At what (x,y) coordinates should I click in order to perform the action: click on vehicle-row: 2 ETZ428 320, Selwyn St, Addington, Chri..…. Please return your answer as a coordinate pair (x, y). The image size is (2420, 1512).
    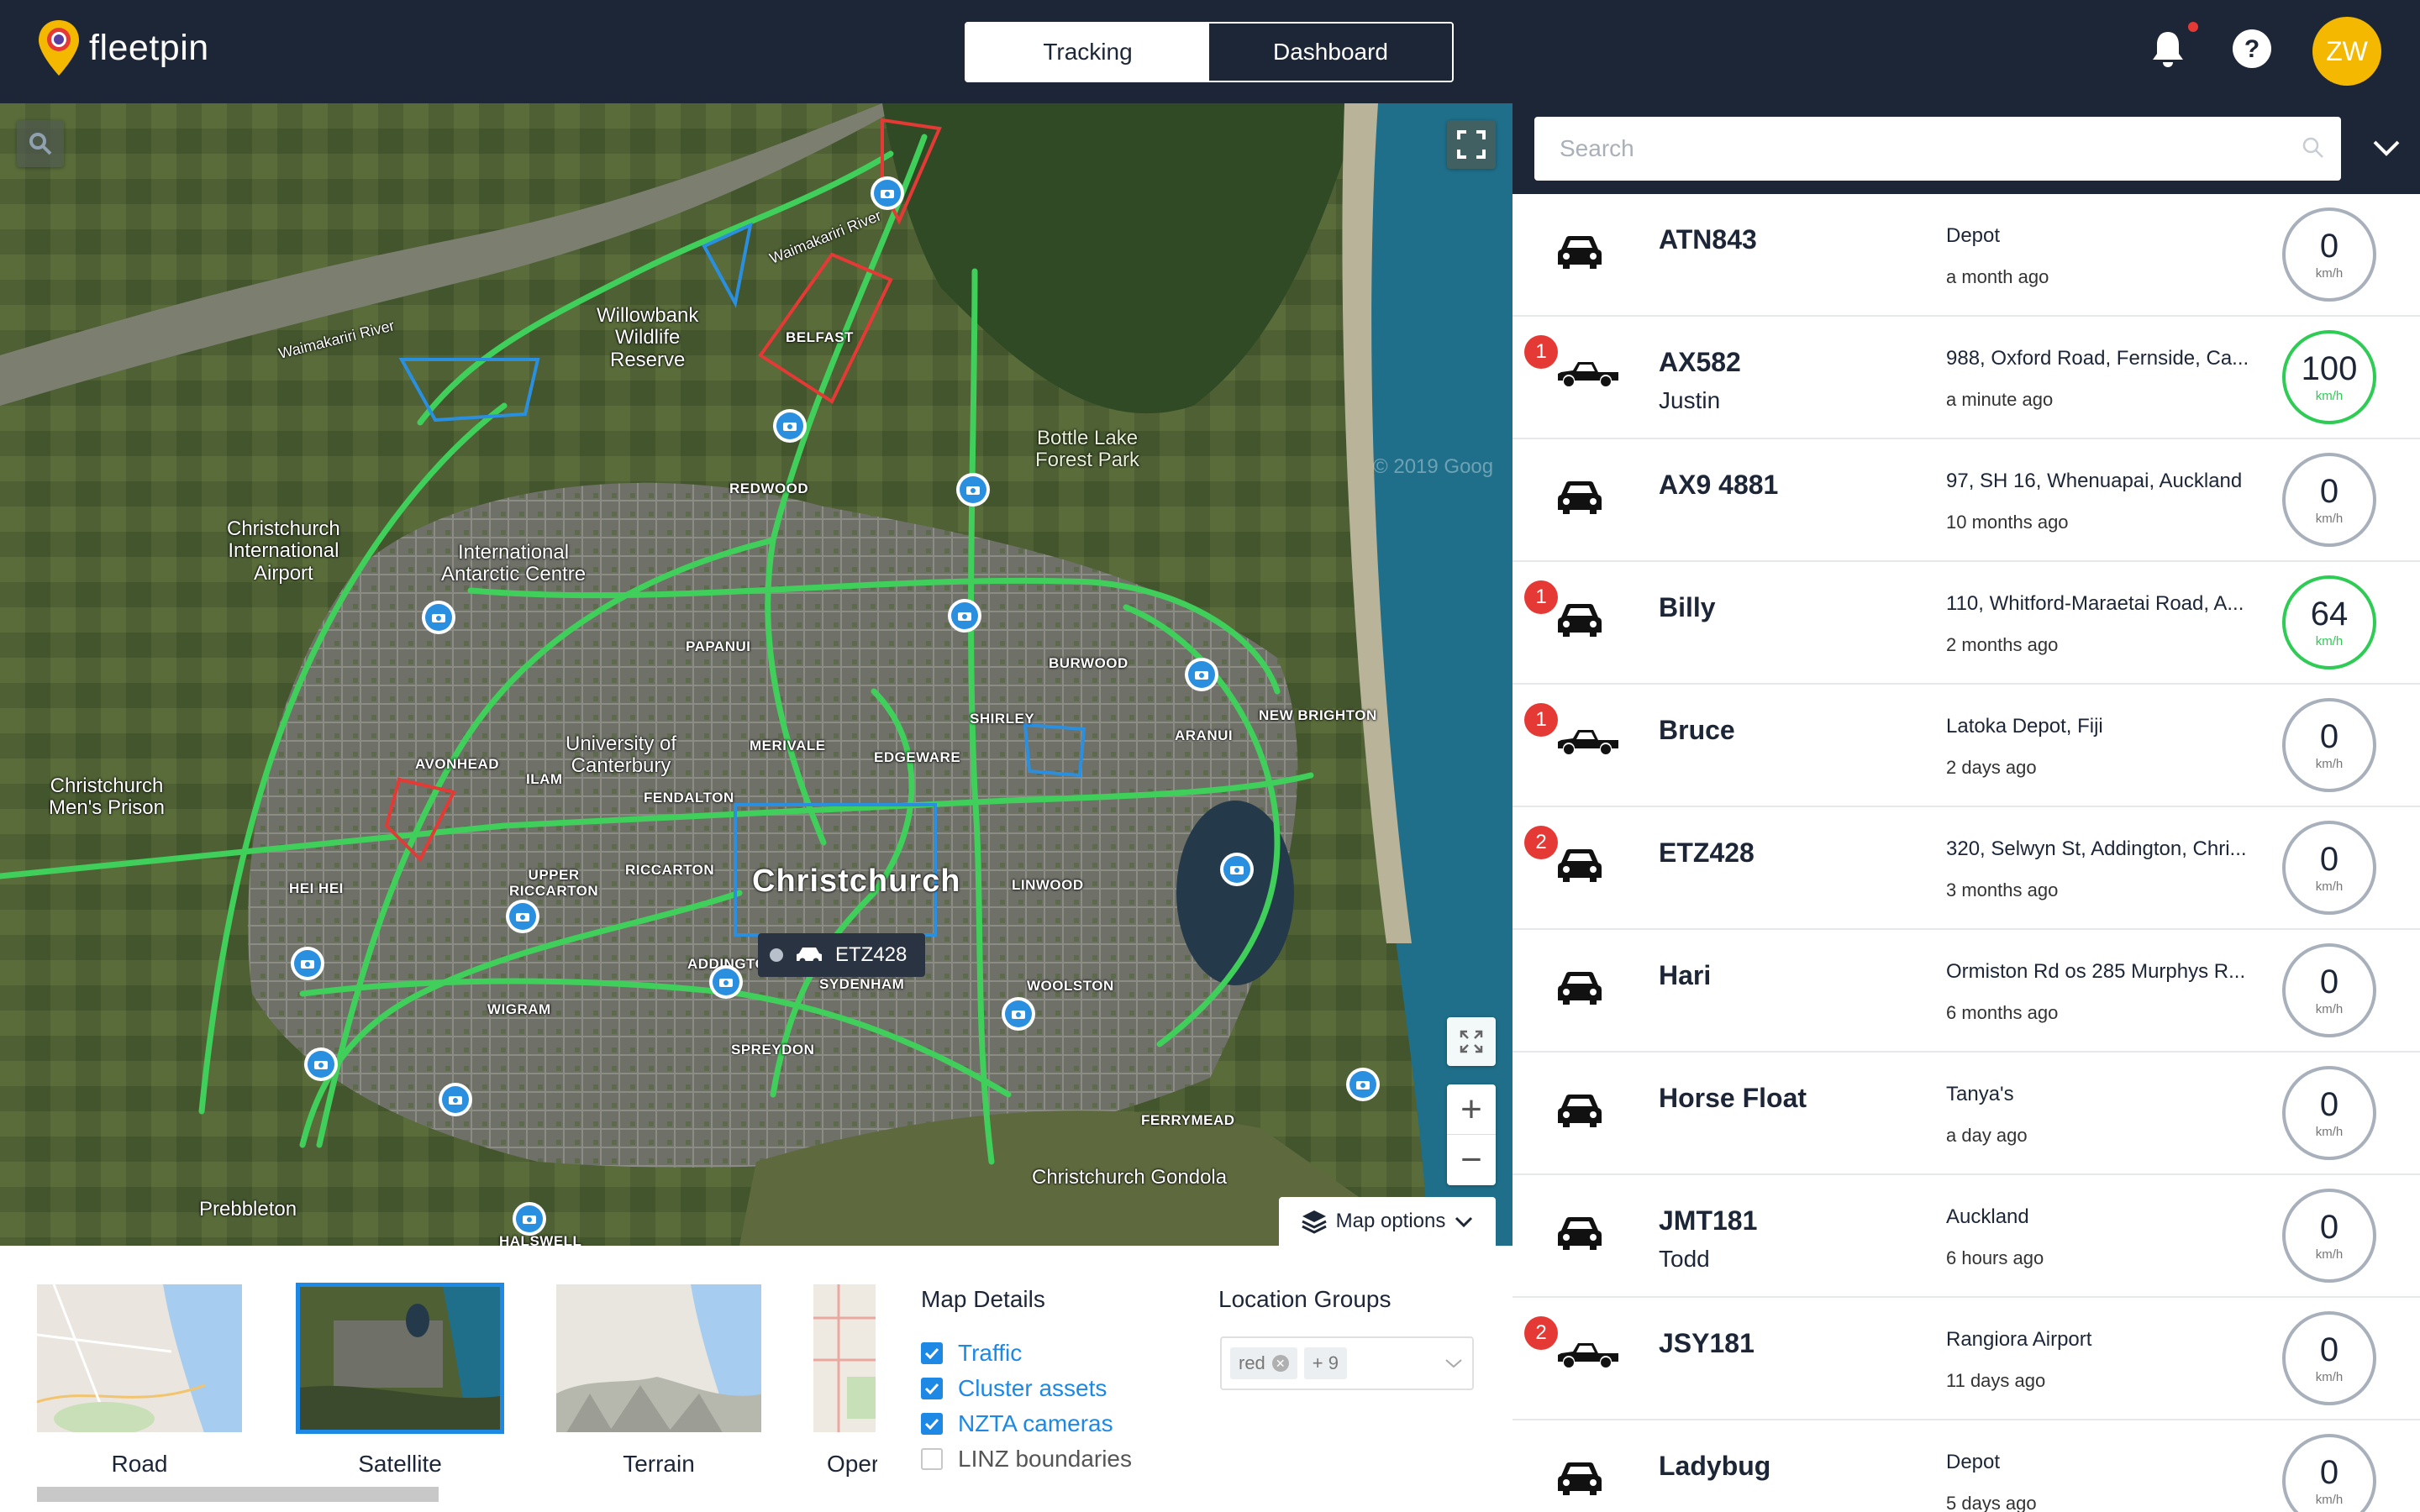
    Looking at the image, I should click on (1966, 868).